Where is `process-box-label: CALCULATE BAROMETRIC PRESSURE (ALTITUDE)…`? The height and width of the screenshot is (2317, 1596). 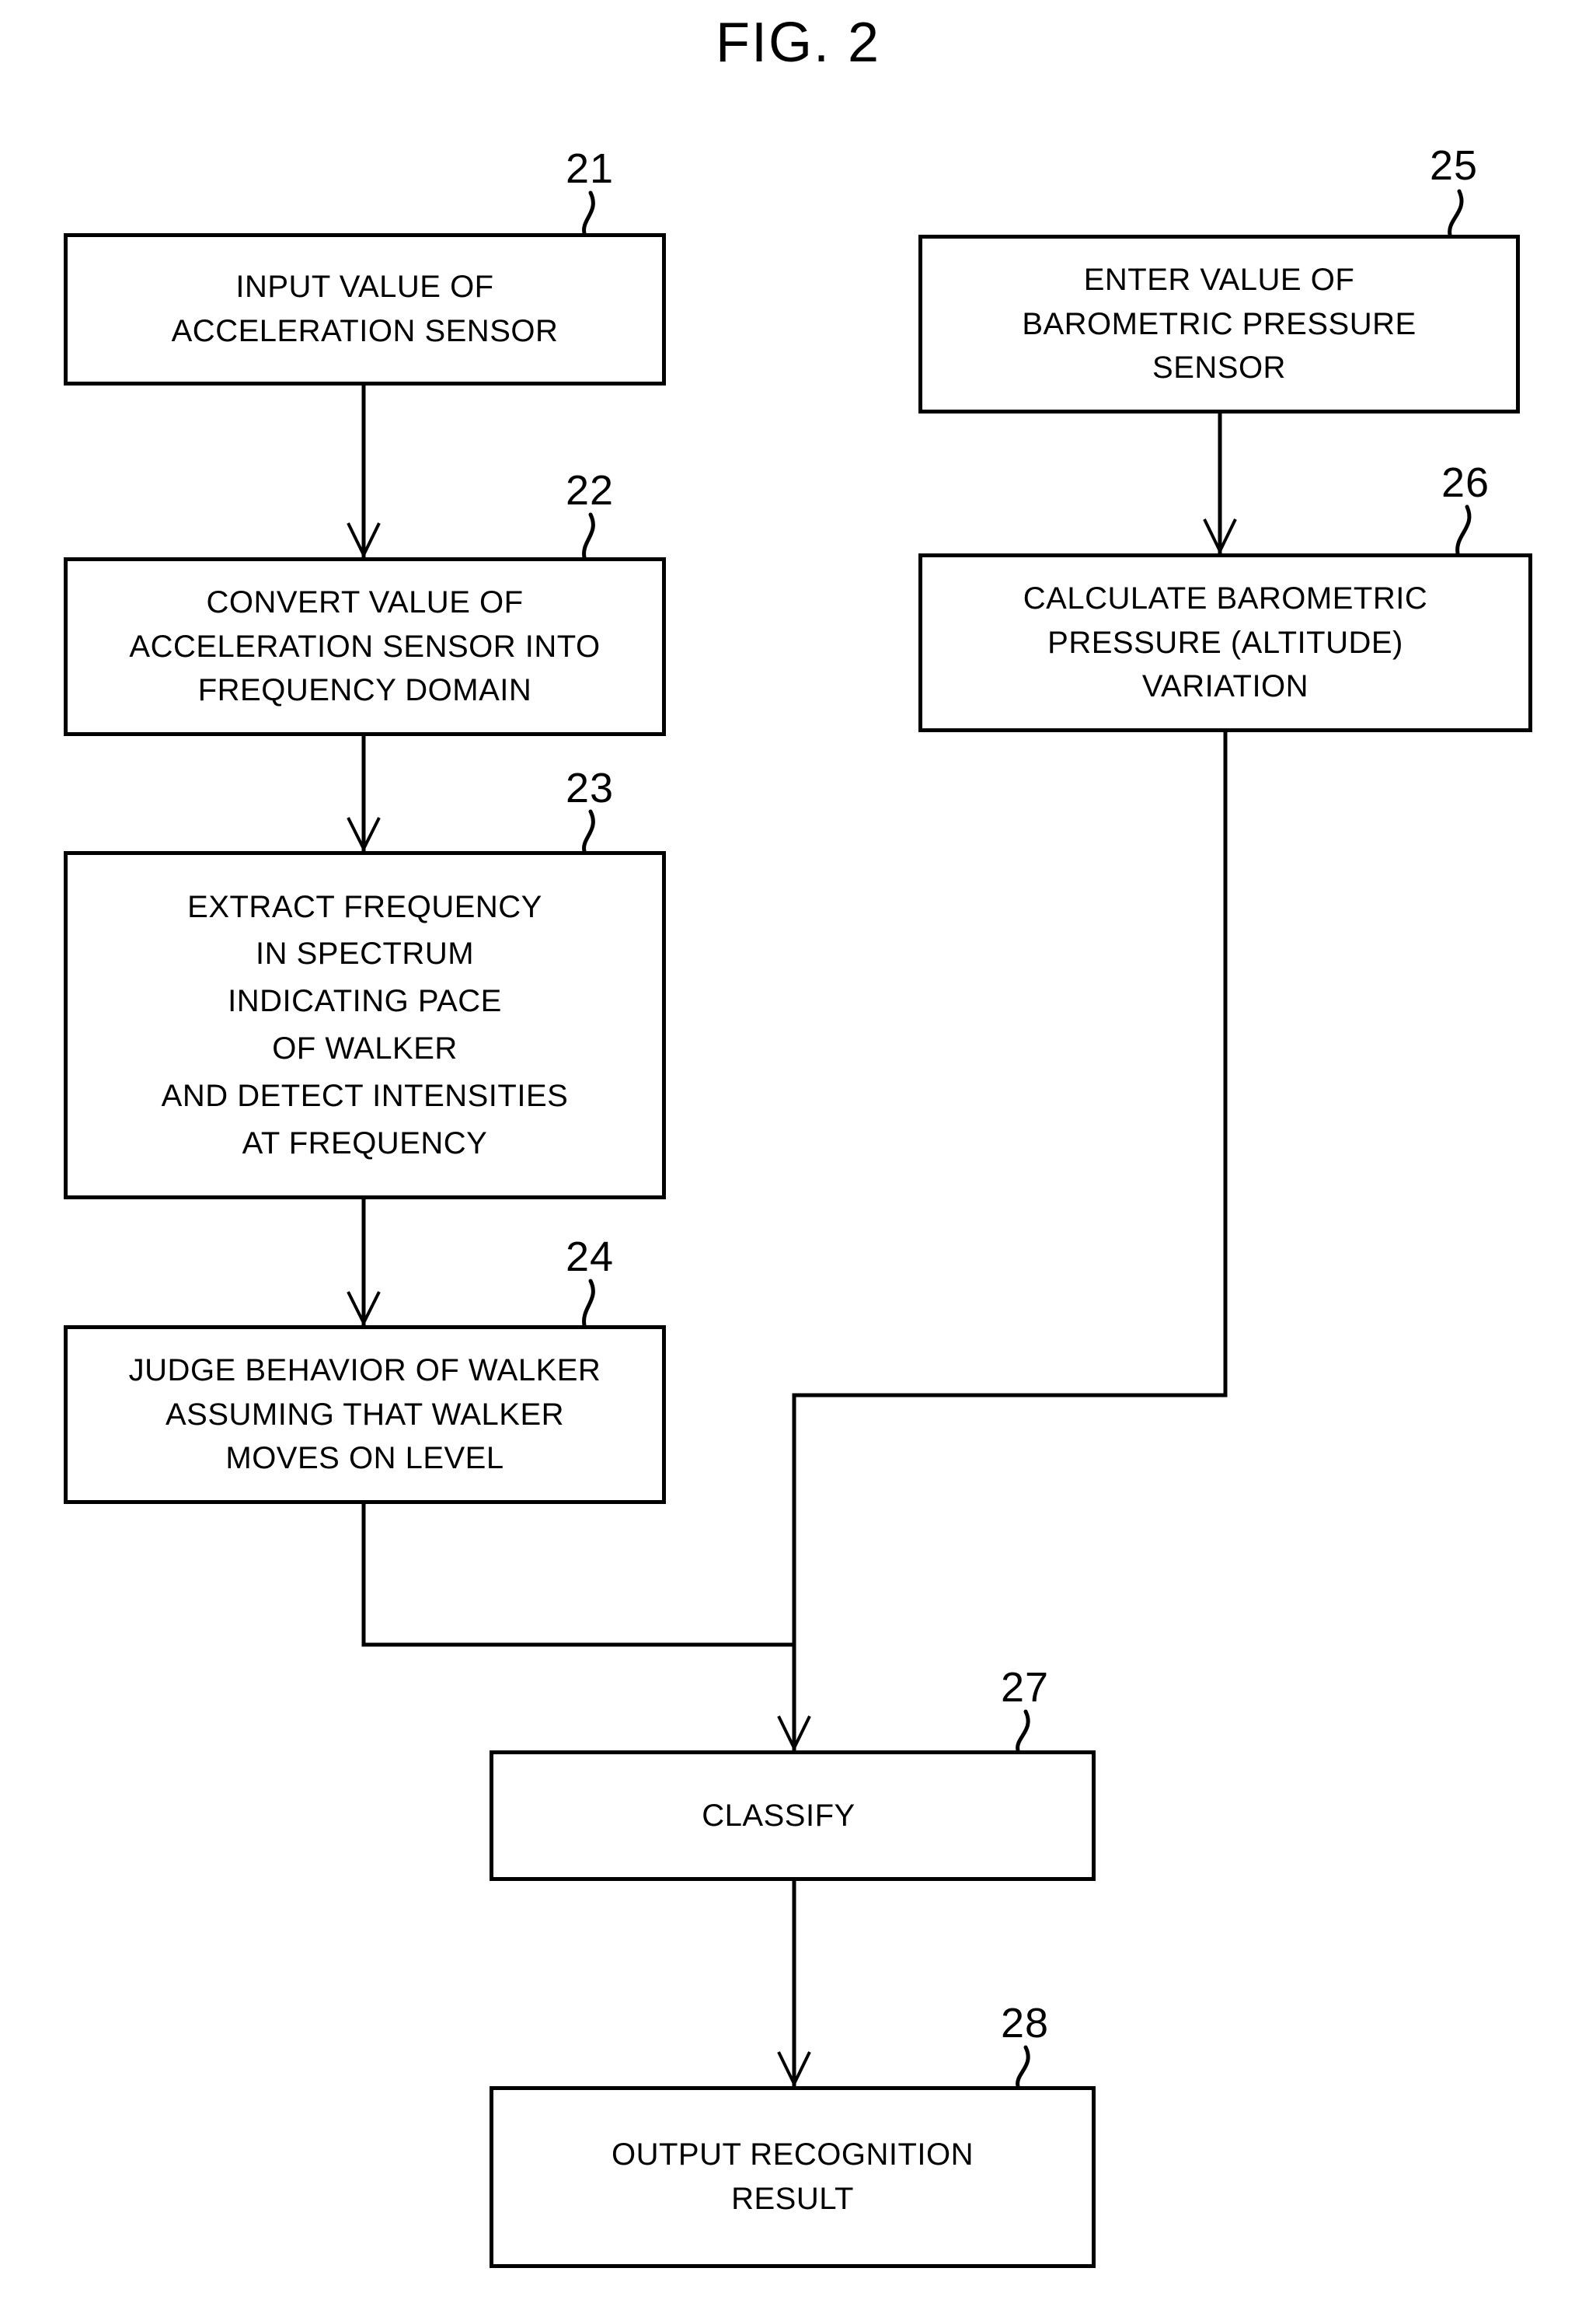
process-box-label: CALCULATE BAROMETRIC PRESSURE (ALTITUDE)… is located at coordinates (1225, 642).